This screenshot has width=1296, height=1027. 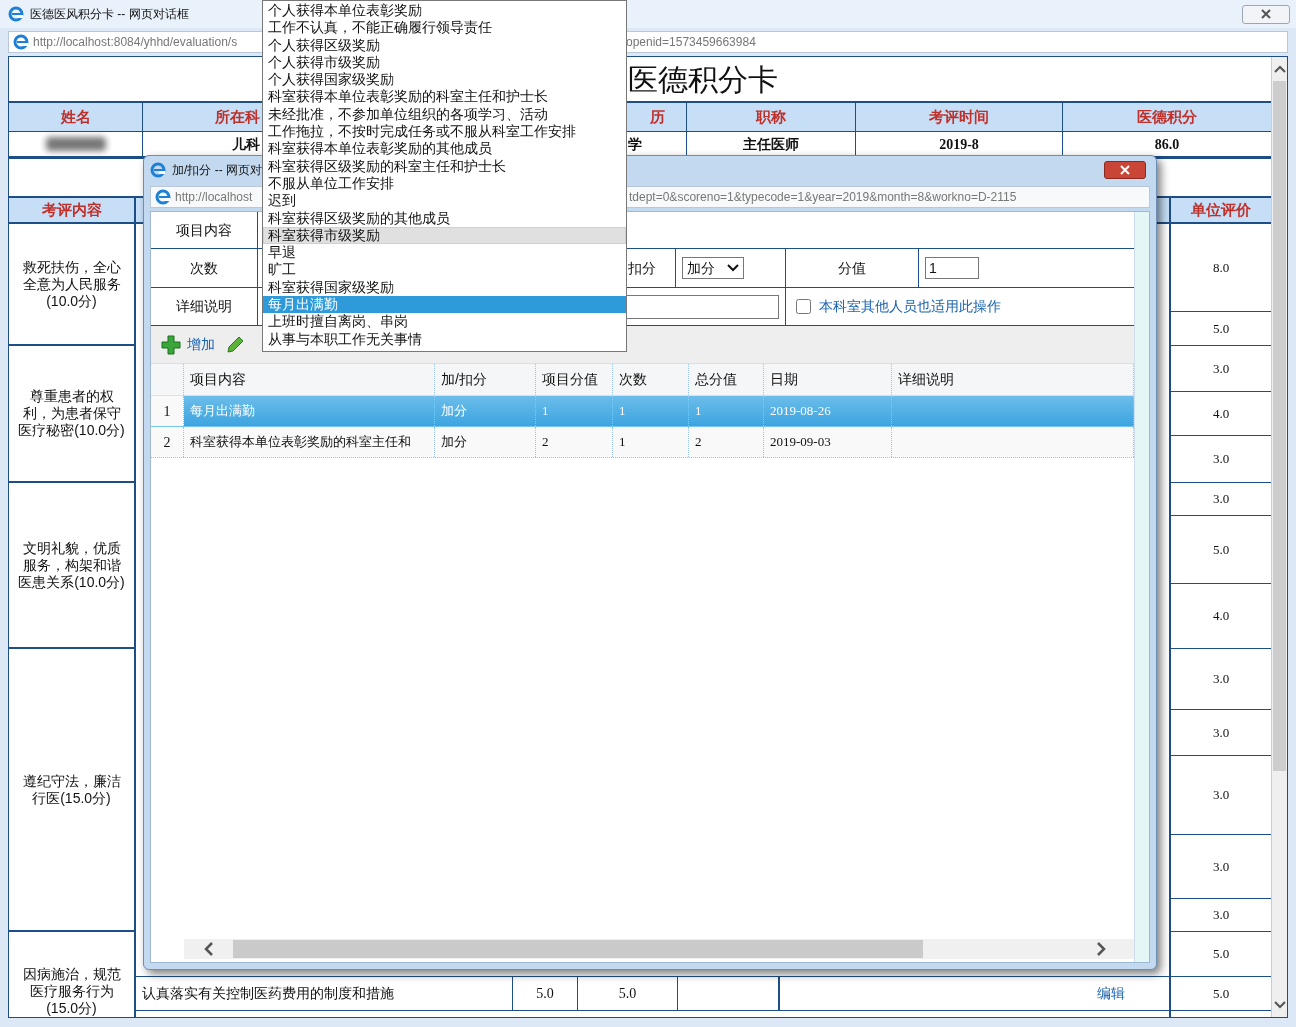 I want to click on table-cell-text: 学, so click(x=635, y=144).